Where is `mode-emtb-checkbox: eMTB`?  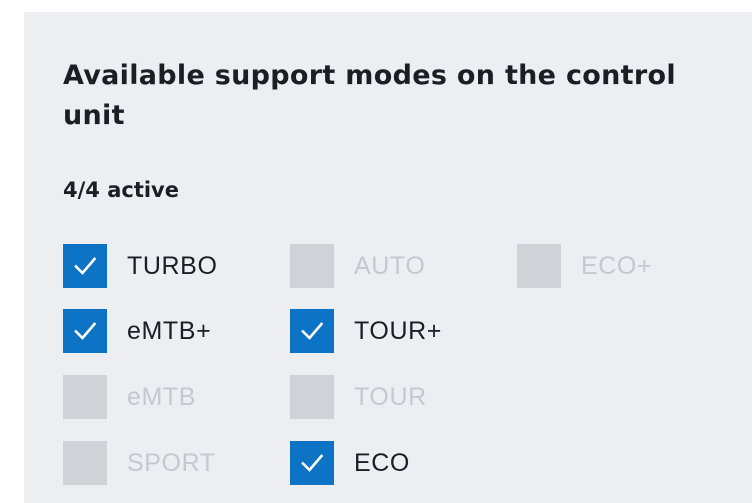 mode-emtb-checkbox: eMTB is located at coordinates (129, 397).